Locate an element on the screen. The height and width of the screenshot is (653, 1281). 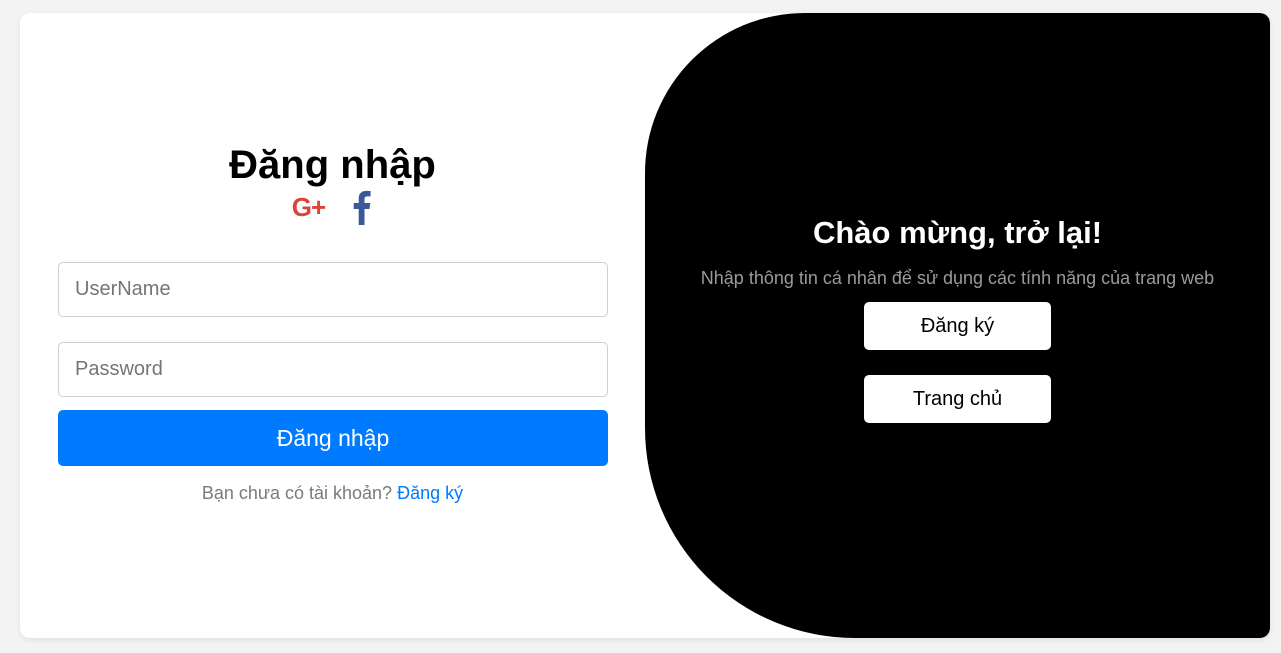
login-title: Đăng nhập is located at coordinates (332, 165).